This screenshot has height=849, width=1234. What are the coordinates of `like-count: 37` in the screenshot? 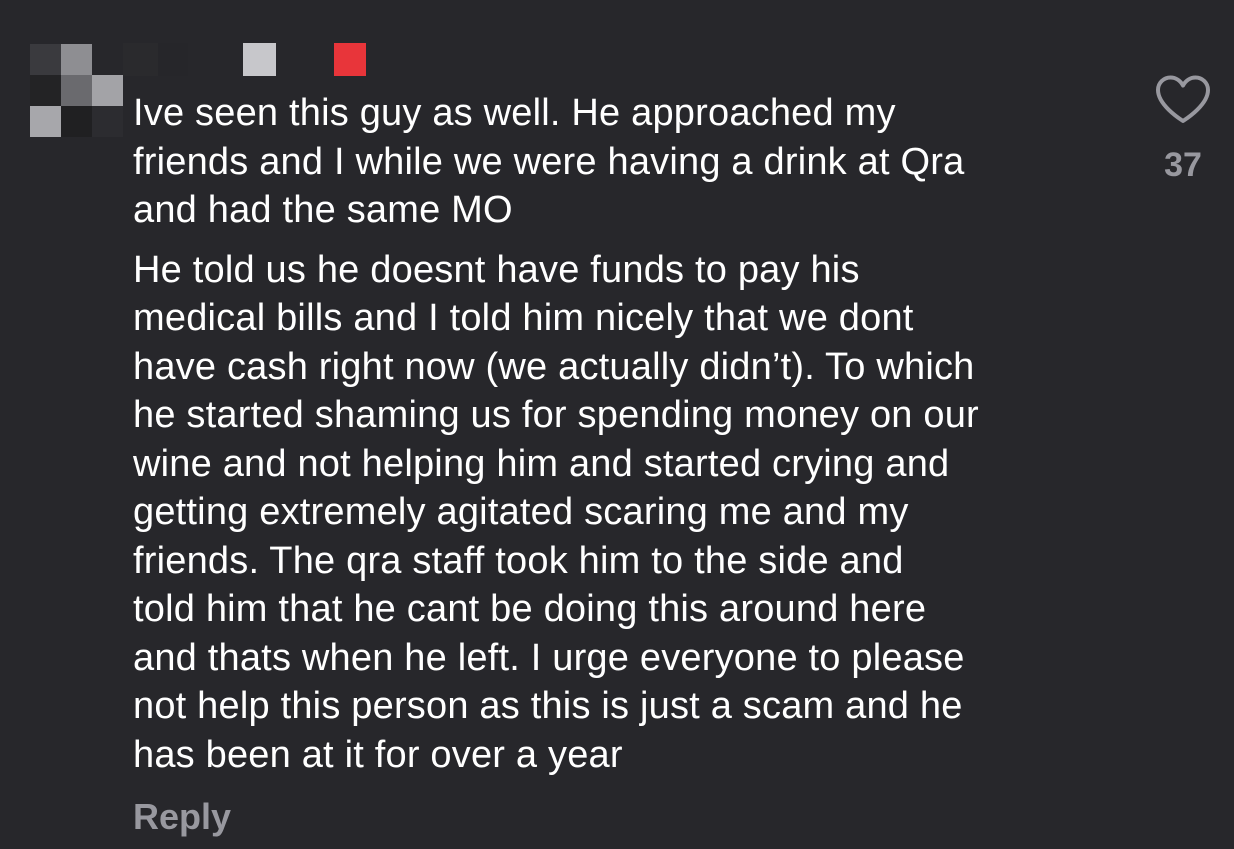 It's located at (1183, 165).